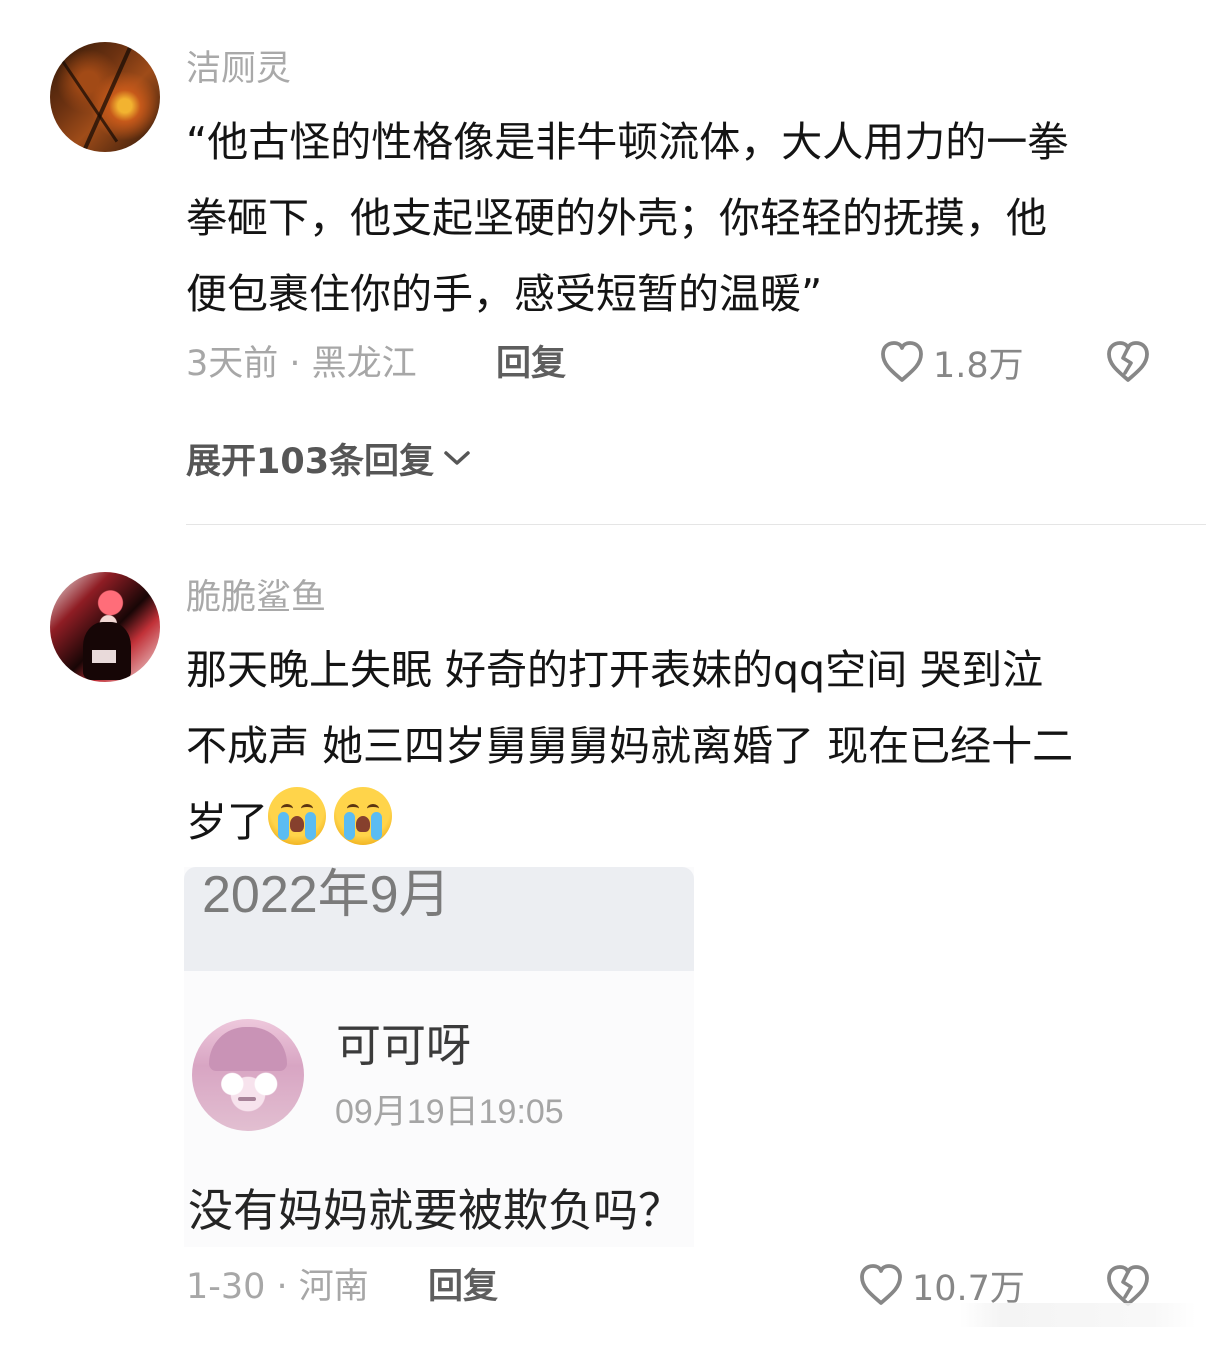 The image size is (1206, 1345). Describe the element at coordinates (227, 822) in the screenshot. I see `comment-text-line: 岁了` at that location.